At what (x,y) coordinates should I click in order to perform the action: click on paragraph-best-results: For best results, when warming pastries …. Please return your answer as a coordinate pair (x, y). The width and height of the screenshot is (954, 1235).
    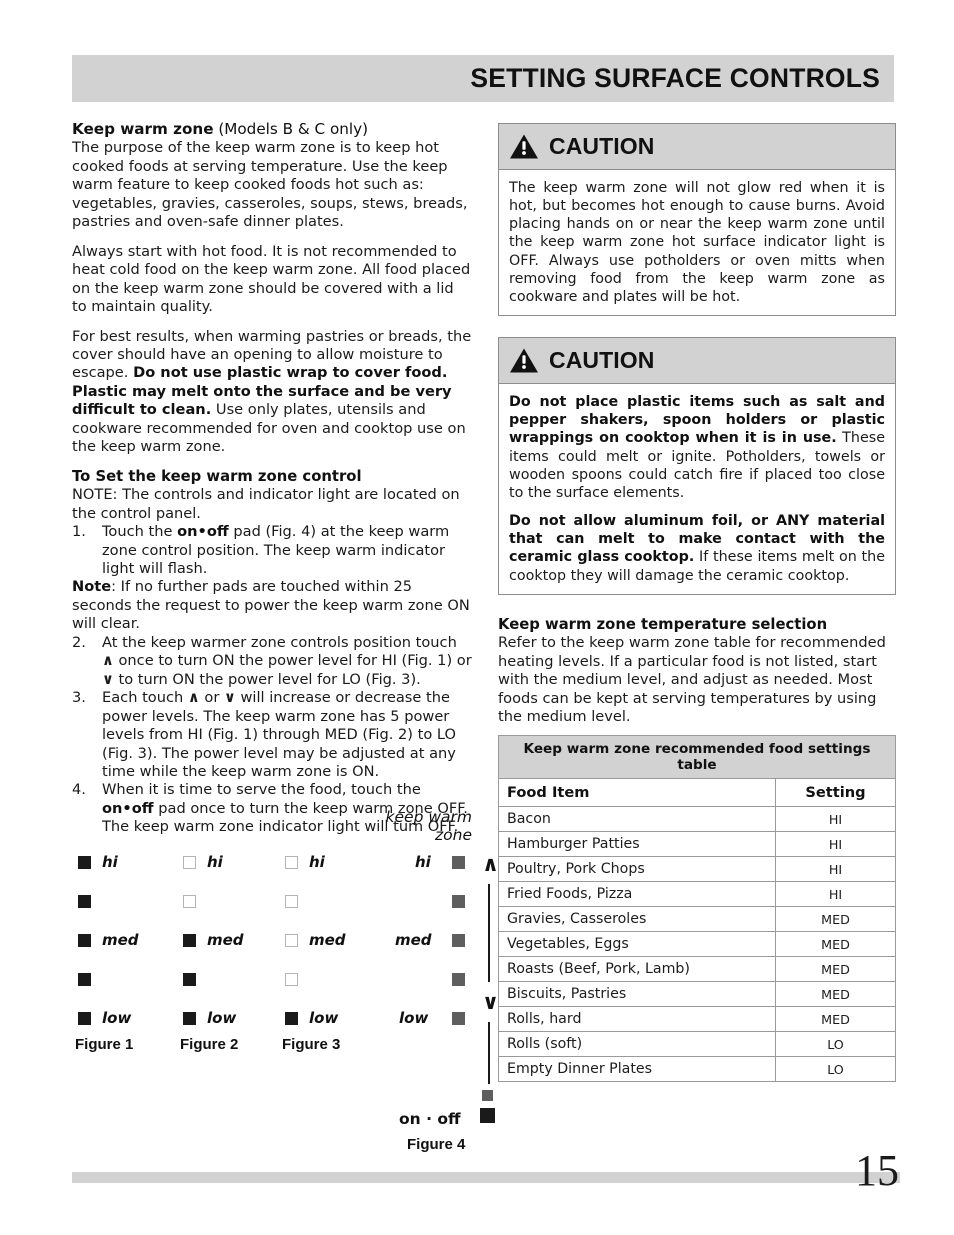
    Looking at the image, I should click on (272, 392).